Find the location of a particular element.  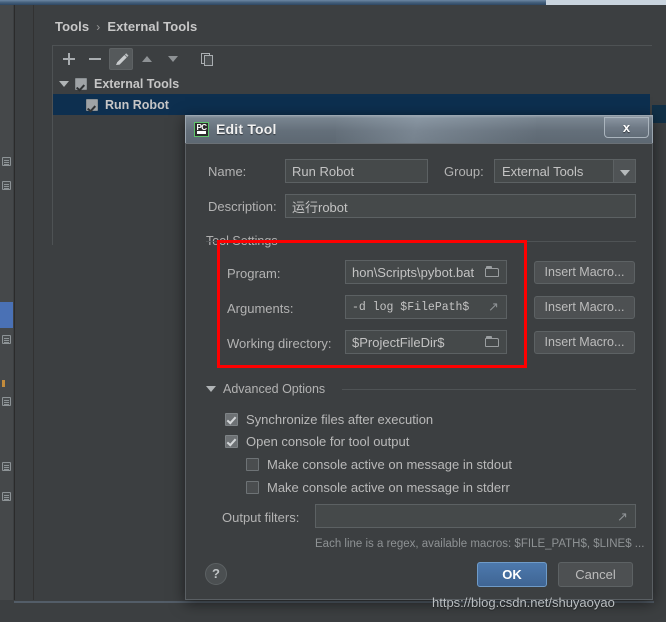

arguments-input: -d log $FilePath$ ↗ is located at coordinates (426, 307).